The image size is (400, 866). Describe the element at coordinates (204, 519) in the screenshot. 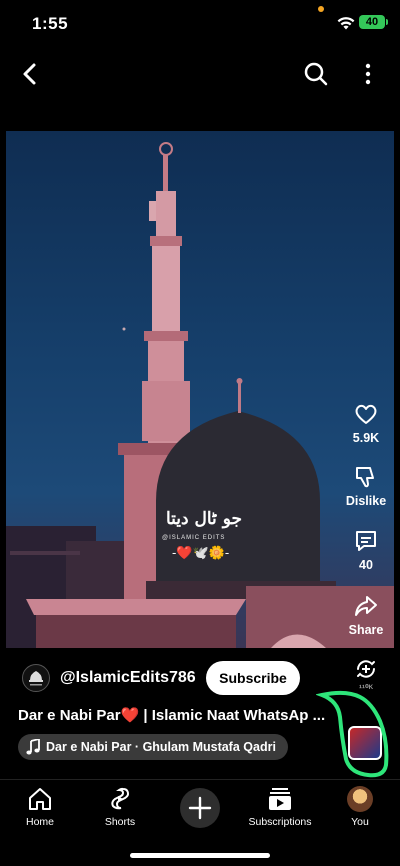

I see `video-overlay-text: جو ٹال دیتا` at that location.